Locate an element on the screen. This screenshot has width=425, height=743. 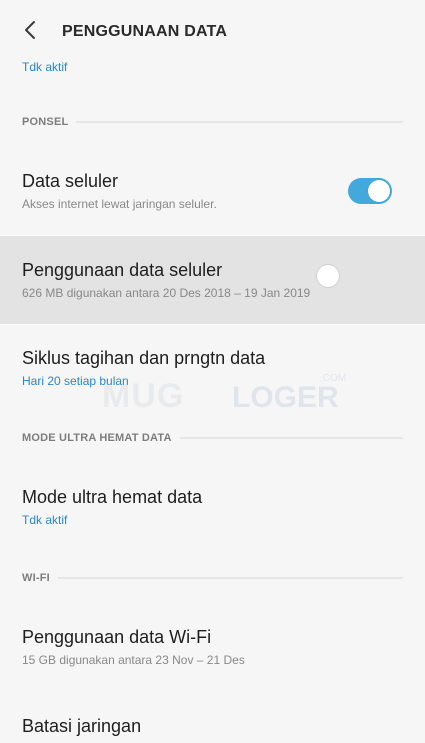
toggle-knob is located at coordinates (379, 191).